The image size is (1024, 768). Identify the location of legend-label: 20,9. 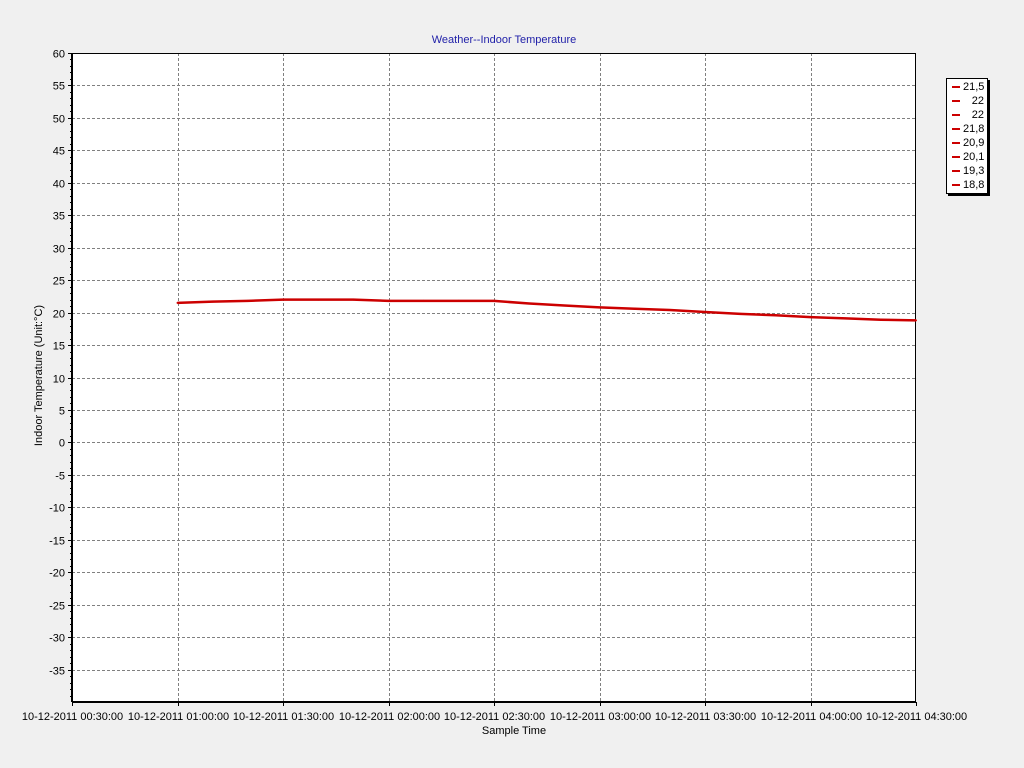
(974, 143).